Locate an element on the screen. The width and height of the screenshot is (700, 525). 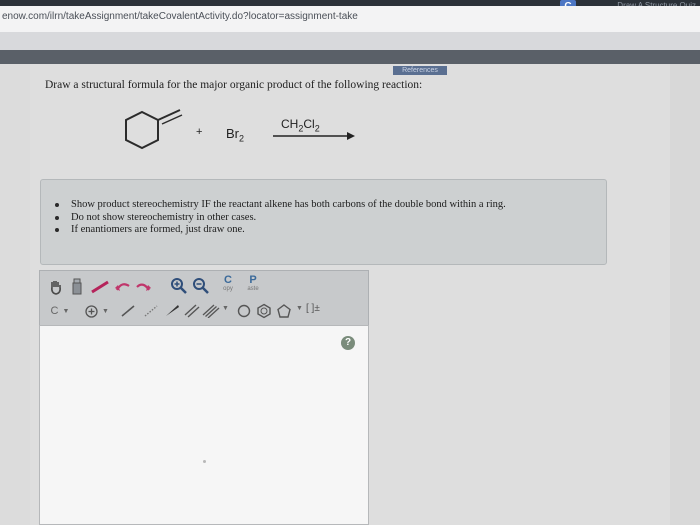
charge-plus-icon is located at coordinates (91, 311).